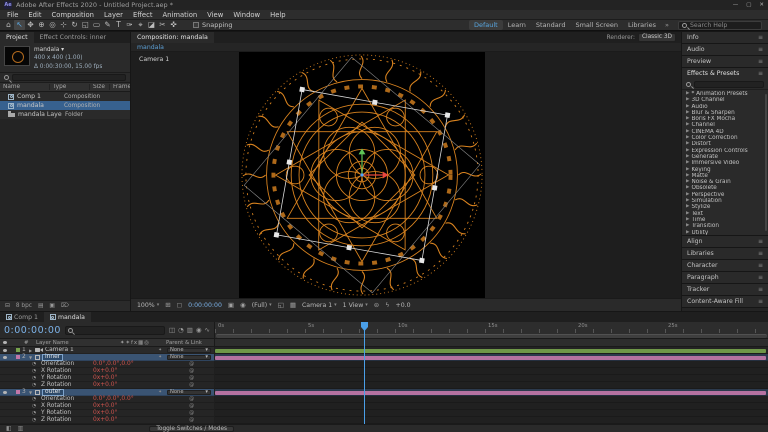  Describe the element at coordinates (96, 25) in the screenshot. I see `shape-tool: ▭` at that location.